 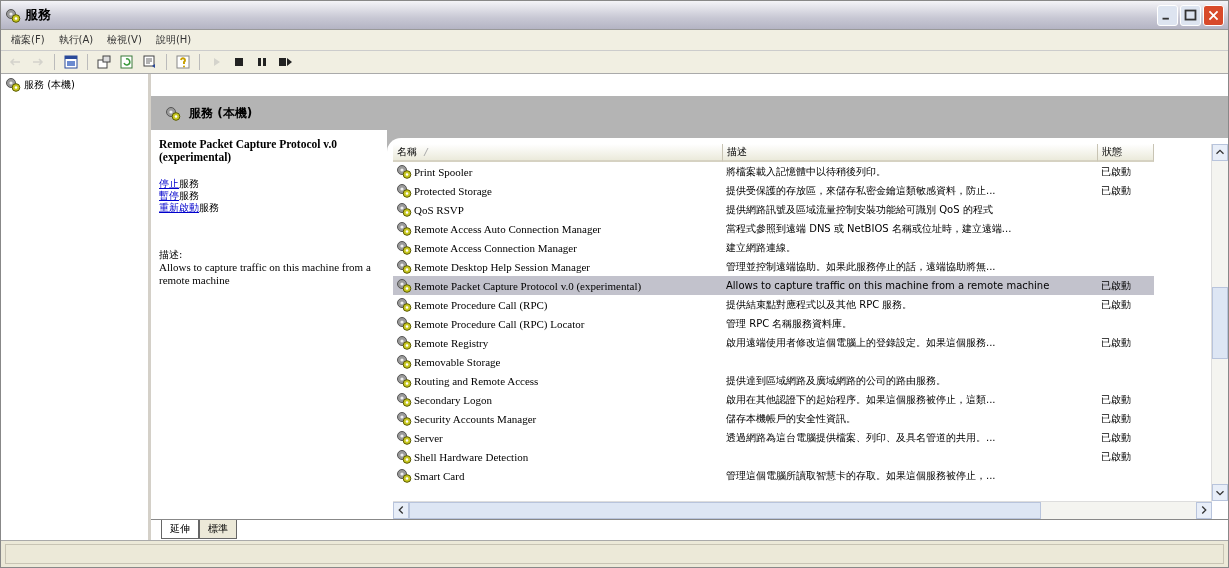 What do you see at coordinates (791, 418) in the screenshot?
I see `description-cell: 儲存本機帳戶的安全性資訊。` at bounding box center [791, 418].